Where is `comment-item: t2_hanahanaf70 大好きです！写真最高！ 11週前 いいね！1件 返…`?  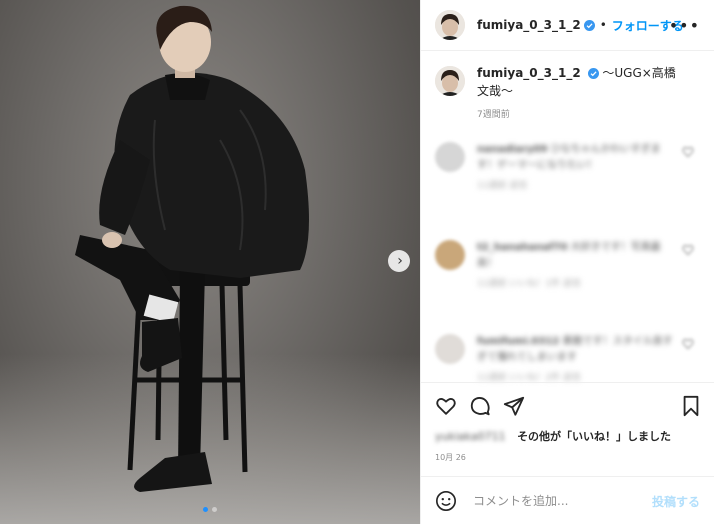
comment-item: t2_hanahanaf70 大好きです！写真最高！ 11週前 いいね！1件 返… is located at coordinates (569, 266).